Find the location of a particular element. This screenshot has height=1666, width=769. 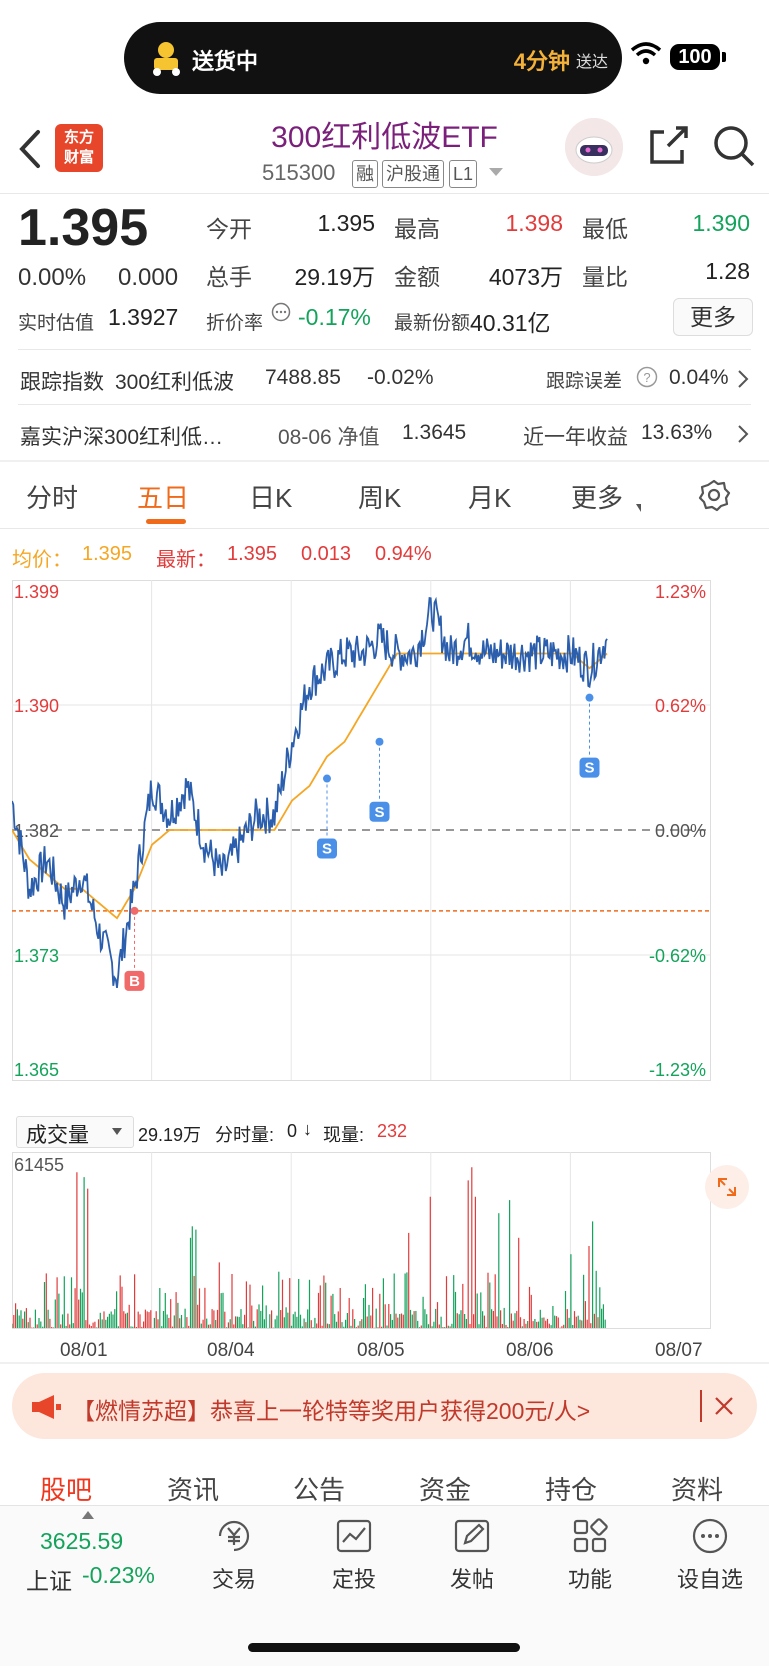

value-low: 1.390 is located at coordinates (721, 223).